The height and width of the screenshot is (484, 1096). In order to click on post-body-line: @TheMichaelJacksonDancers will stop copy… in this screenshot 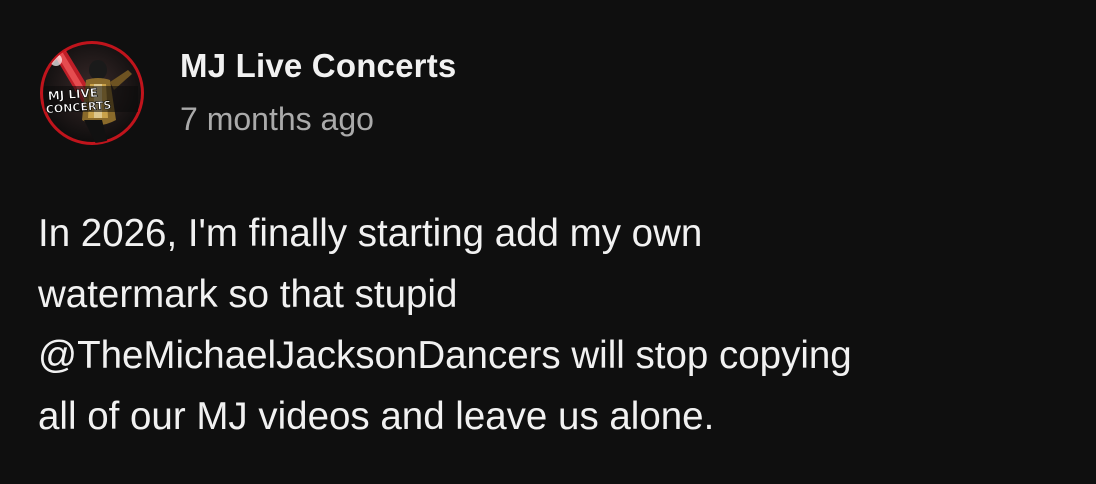, I will do `click(445, 355)`.